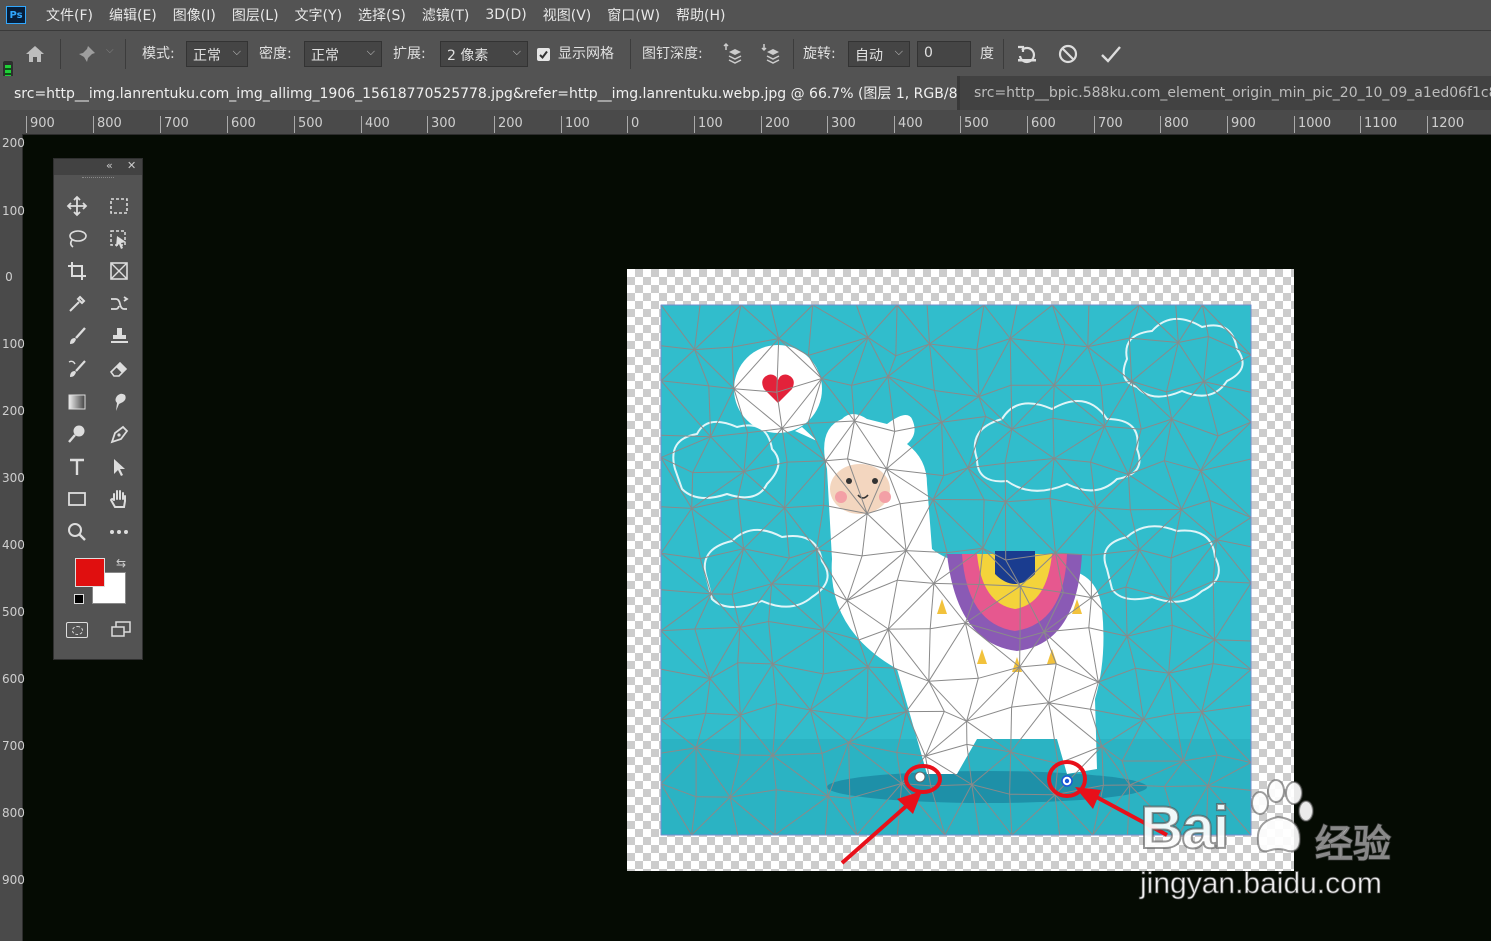  What do you see at coordinates (77, 336) in the screenshot?
I see `brush-tool-icon` at bounding box center [77, 336].